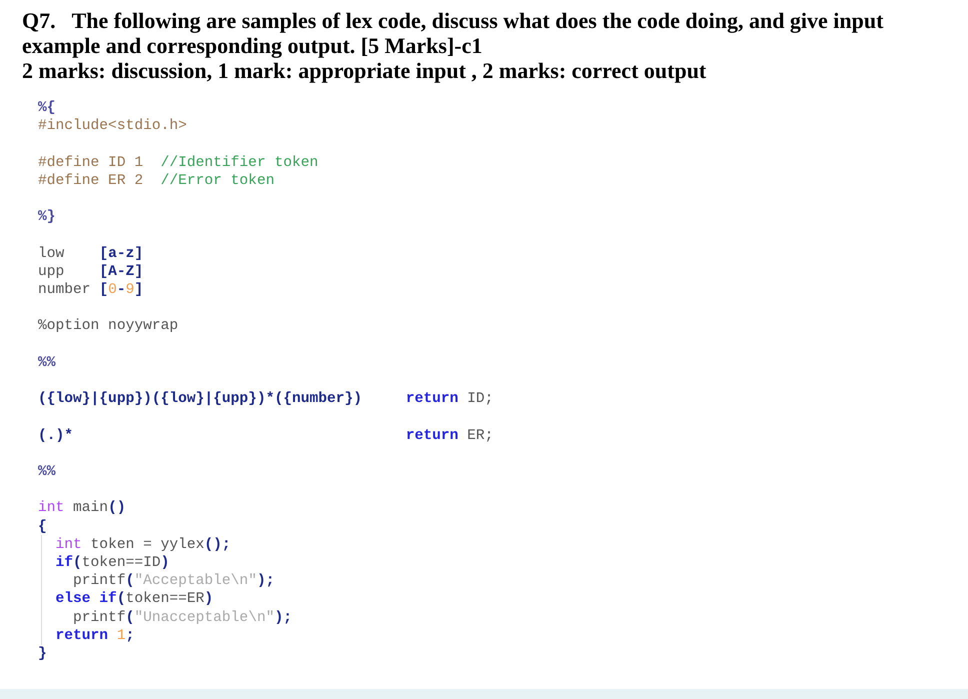  Describe the element at coordinates (47, 217) in the screenshot. I see `code-line: %}` at that location.